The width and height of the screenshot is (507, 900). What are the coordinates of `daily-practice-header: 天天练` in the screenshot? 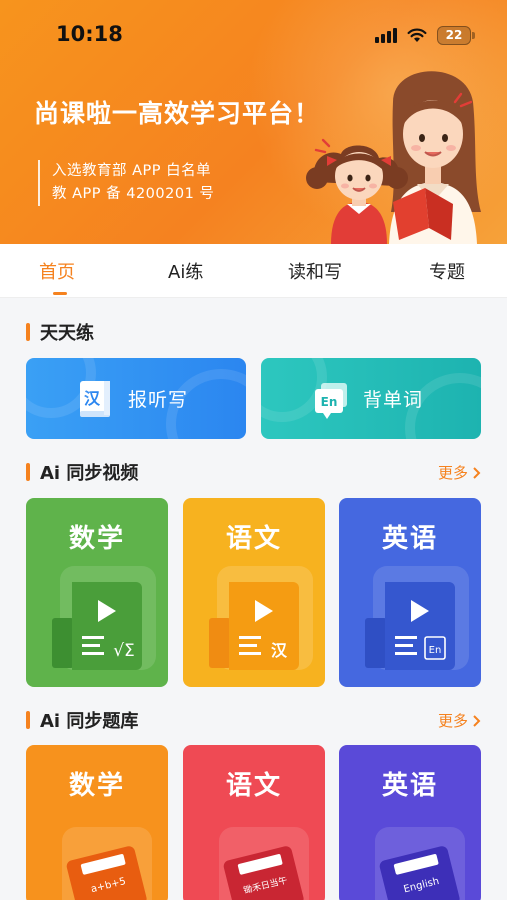 It's located at (60, 332).